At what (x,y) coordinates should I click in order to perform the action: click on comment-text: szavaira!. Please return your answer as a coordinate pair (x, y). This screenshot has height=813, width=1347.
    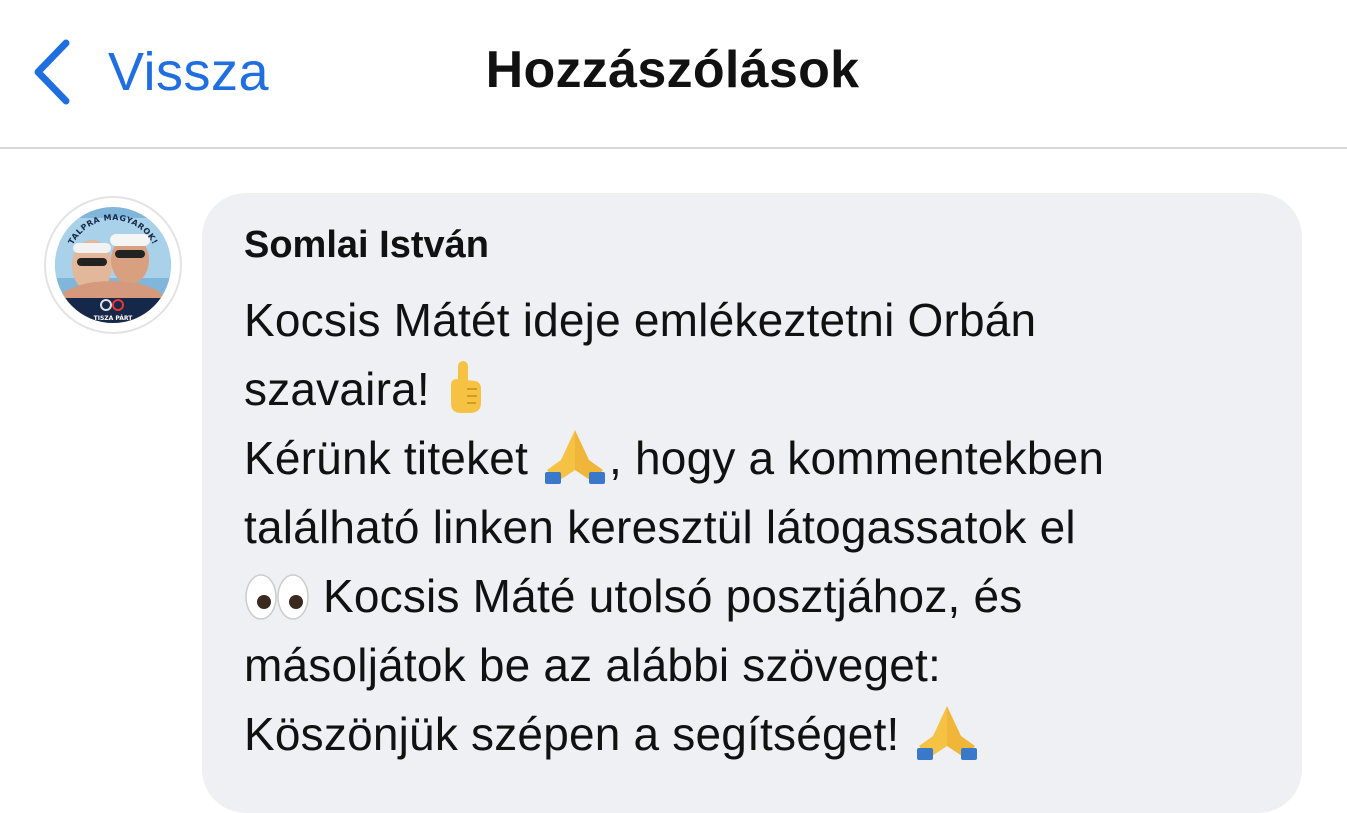
    Looking at the image, I should click on (343, 389).